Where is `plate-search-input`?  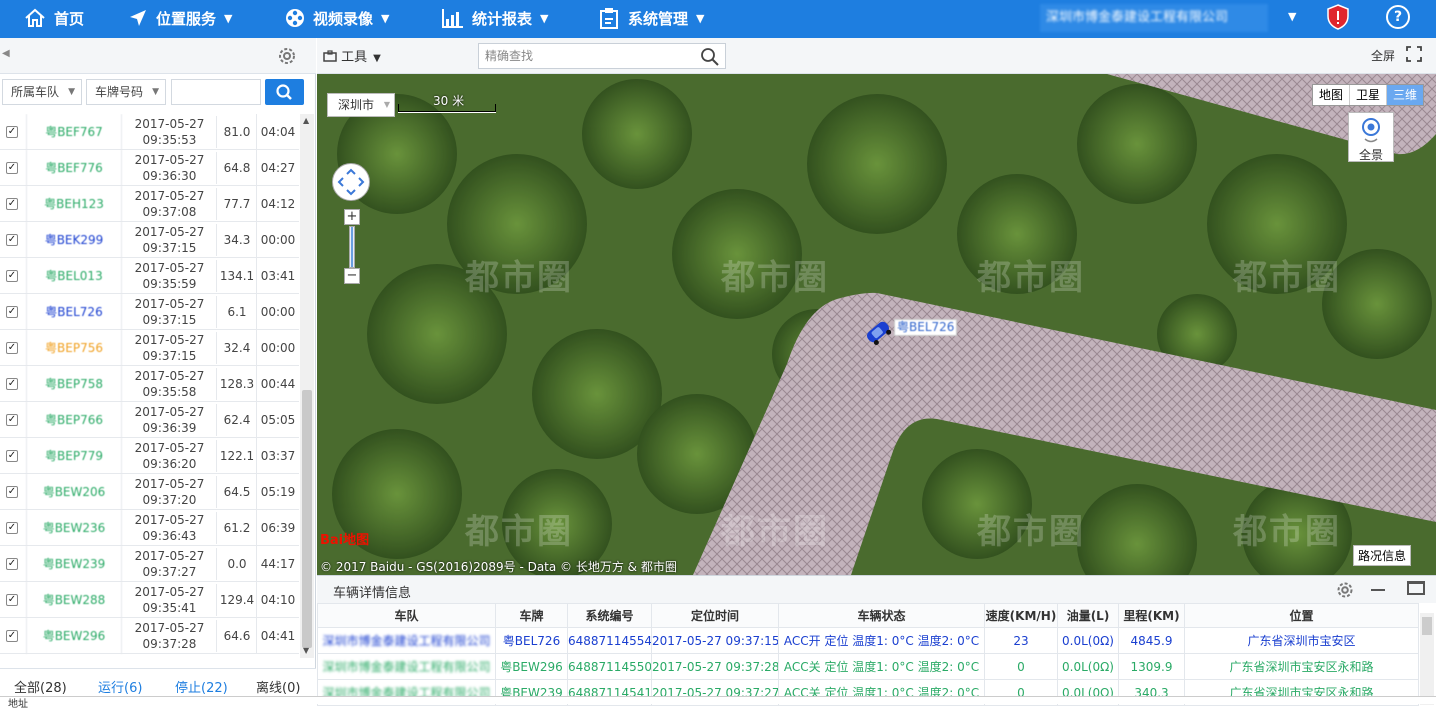 plate-search-input is located at coordinates (216, 92).